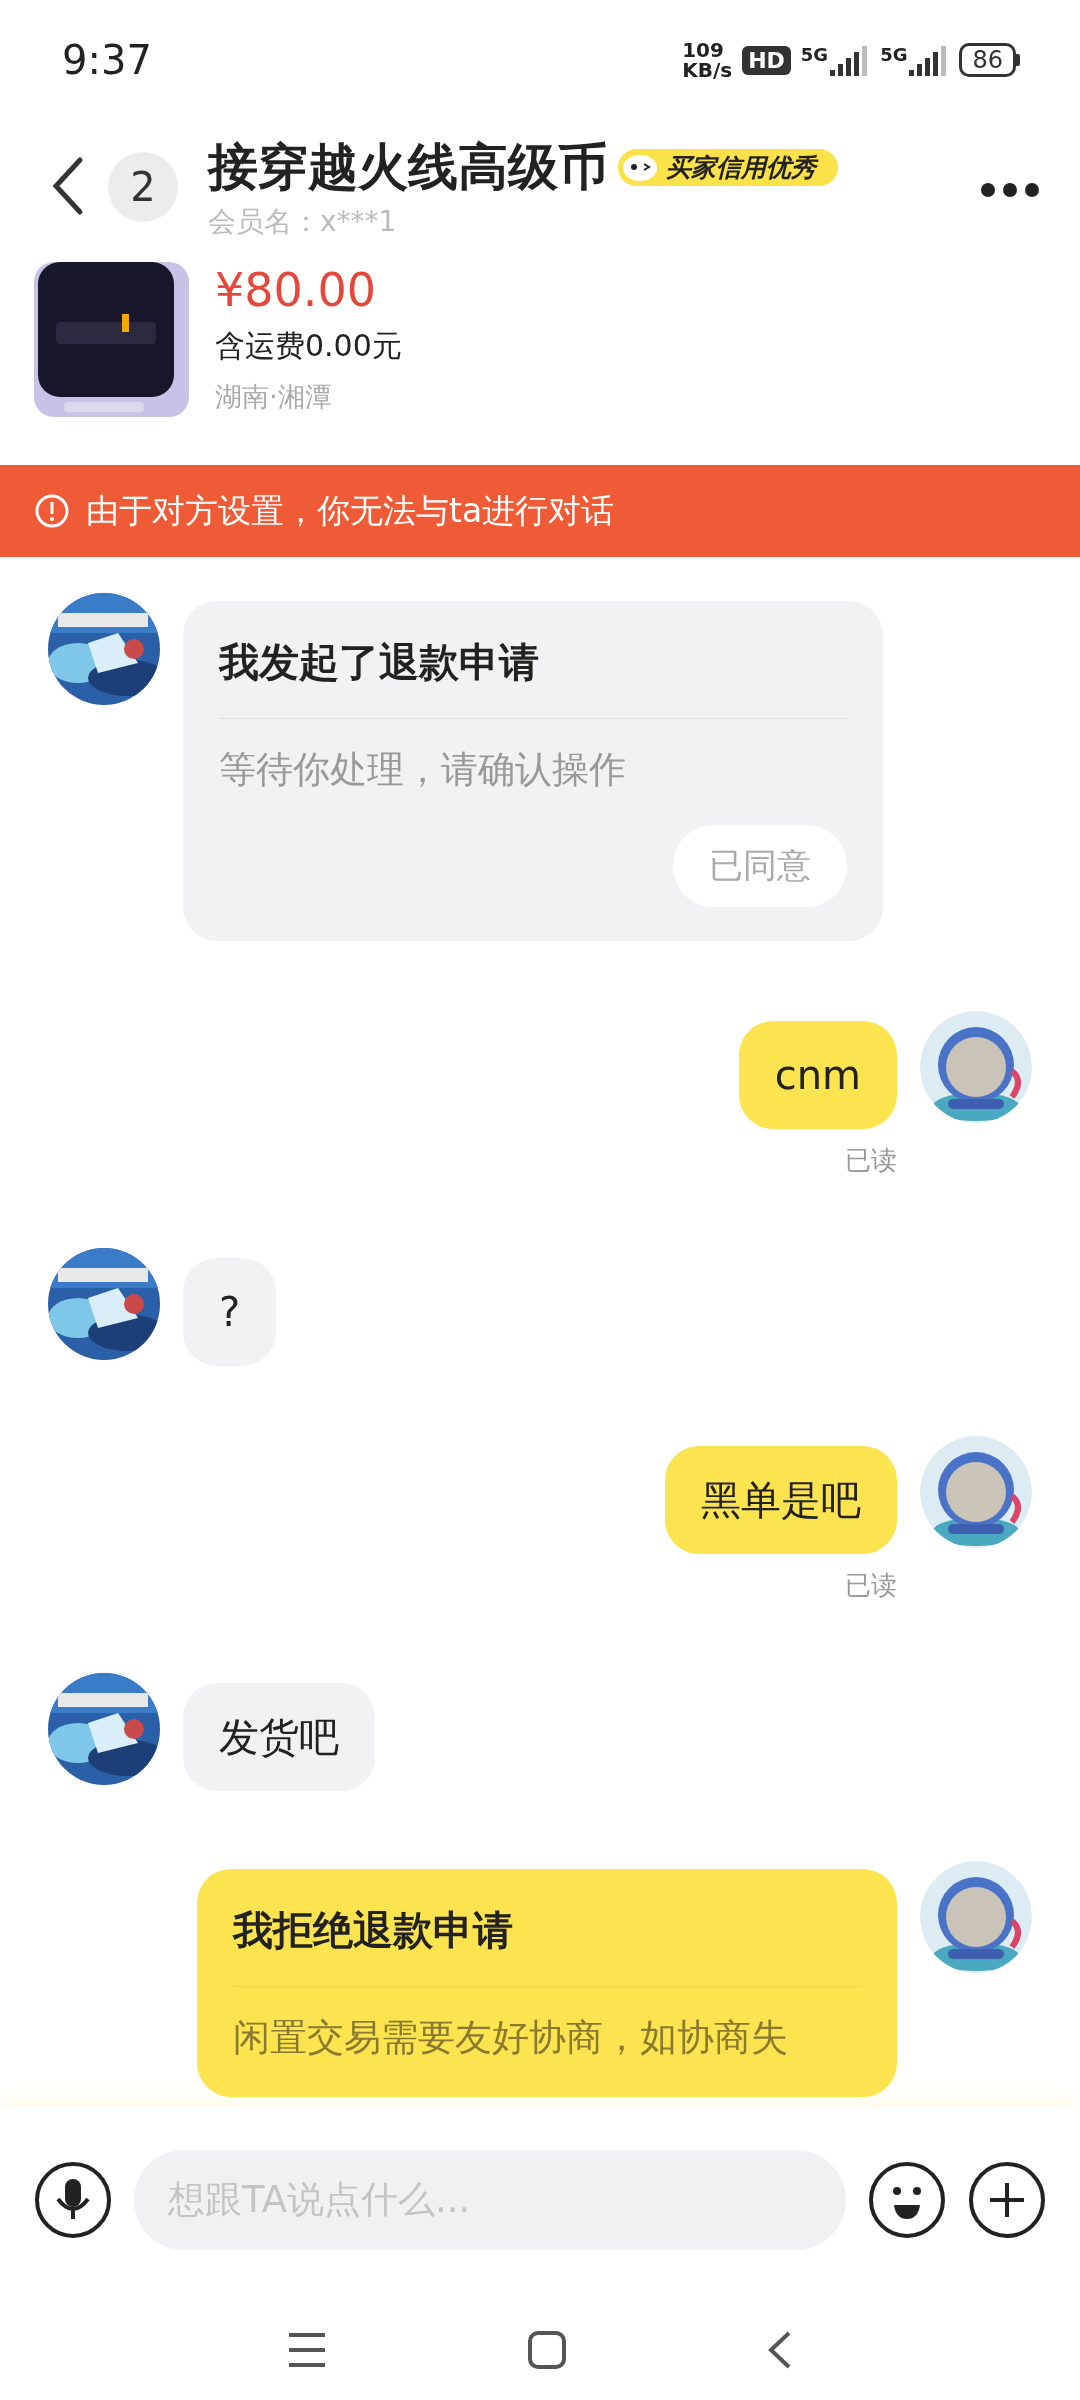  I want to click on notice-text: 由于对方设置，你无法与ta进行对话, so click(350, 510).